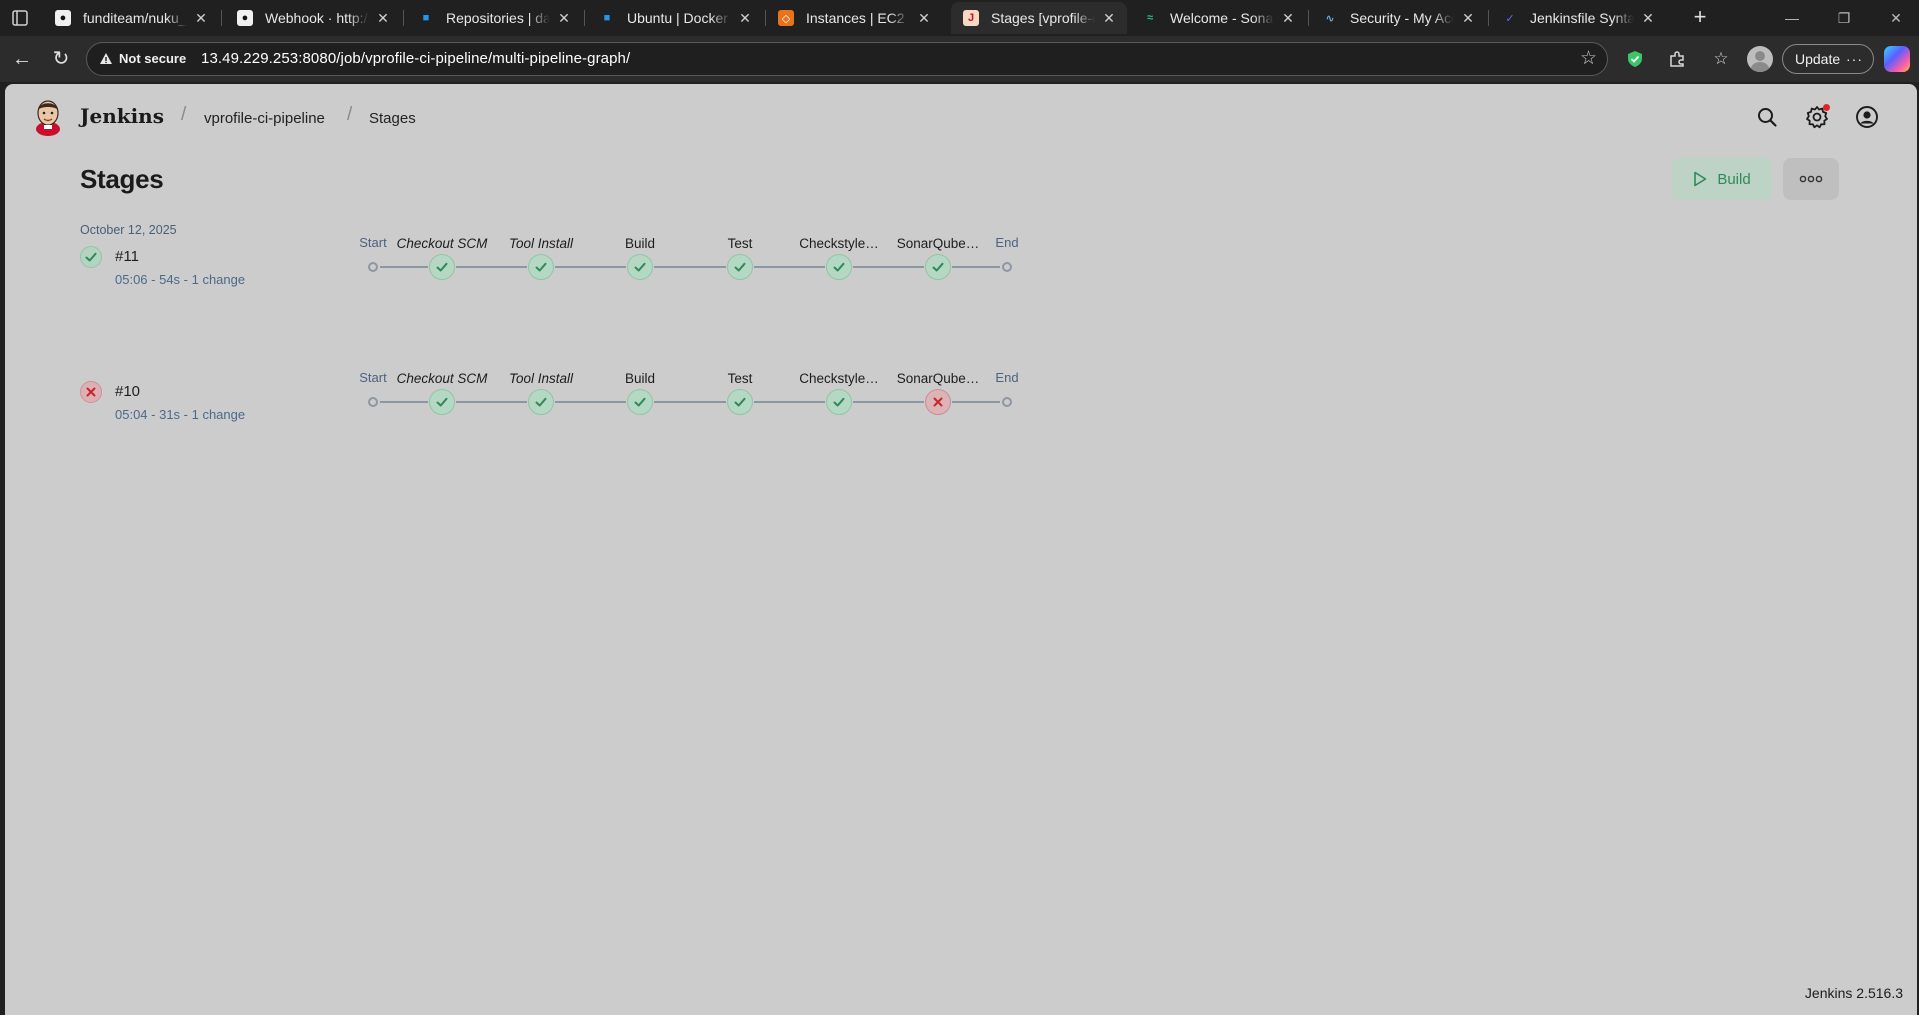 This screenshot has width=1919, height=1015. I want to click on browser-tab: ■ Ubuntu | Docker Do ✕, so click(675, 18).